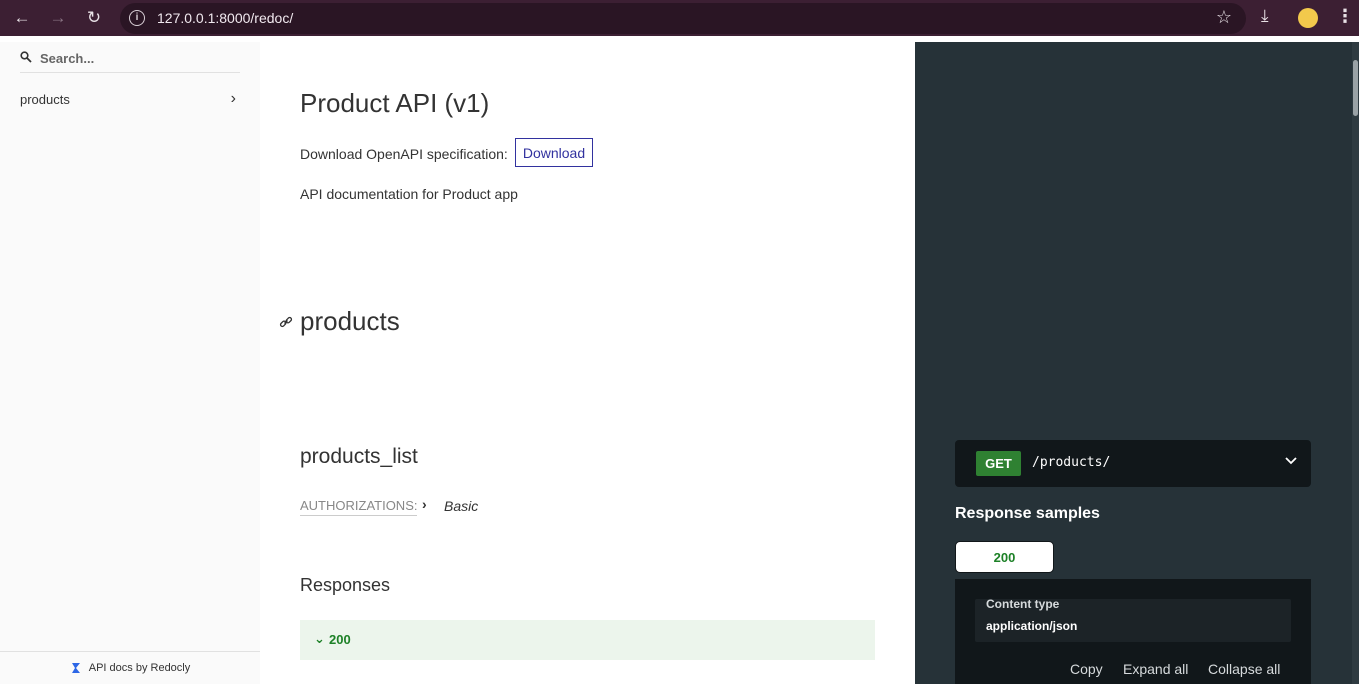 This screenshot has width=1359, height=684. I want to click on address-bar: i 127.0.0.1:8000/redoc/ ☆, so click(683, 18).